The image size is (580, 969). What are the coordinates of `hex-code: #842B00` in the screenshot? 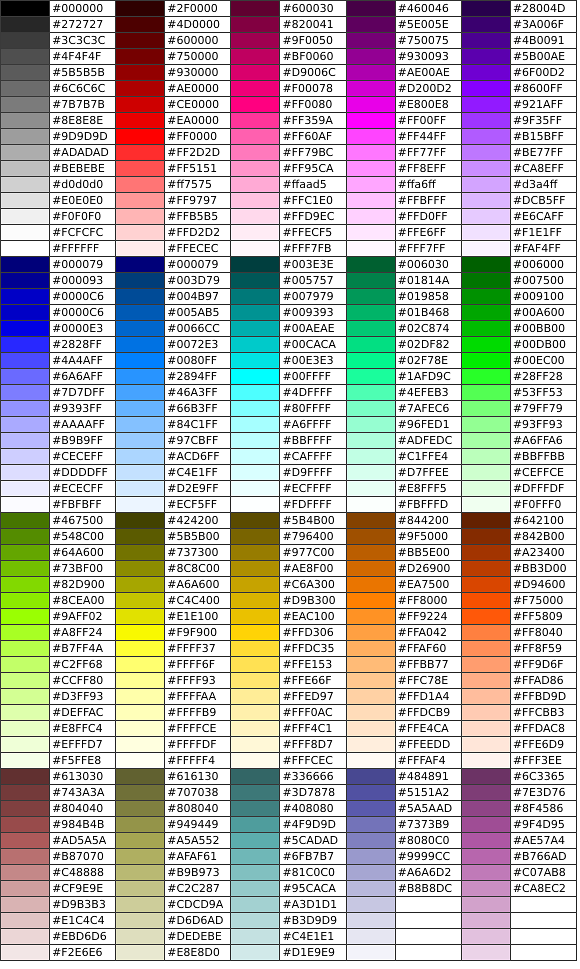 It's located at (543, 536).